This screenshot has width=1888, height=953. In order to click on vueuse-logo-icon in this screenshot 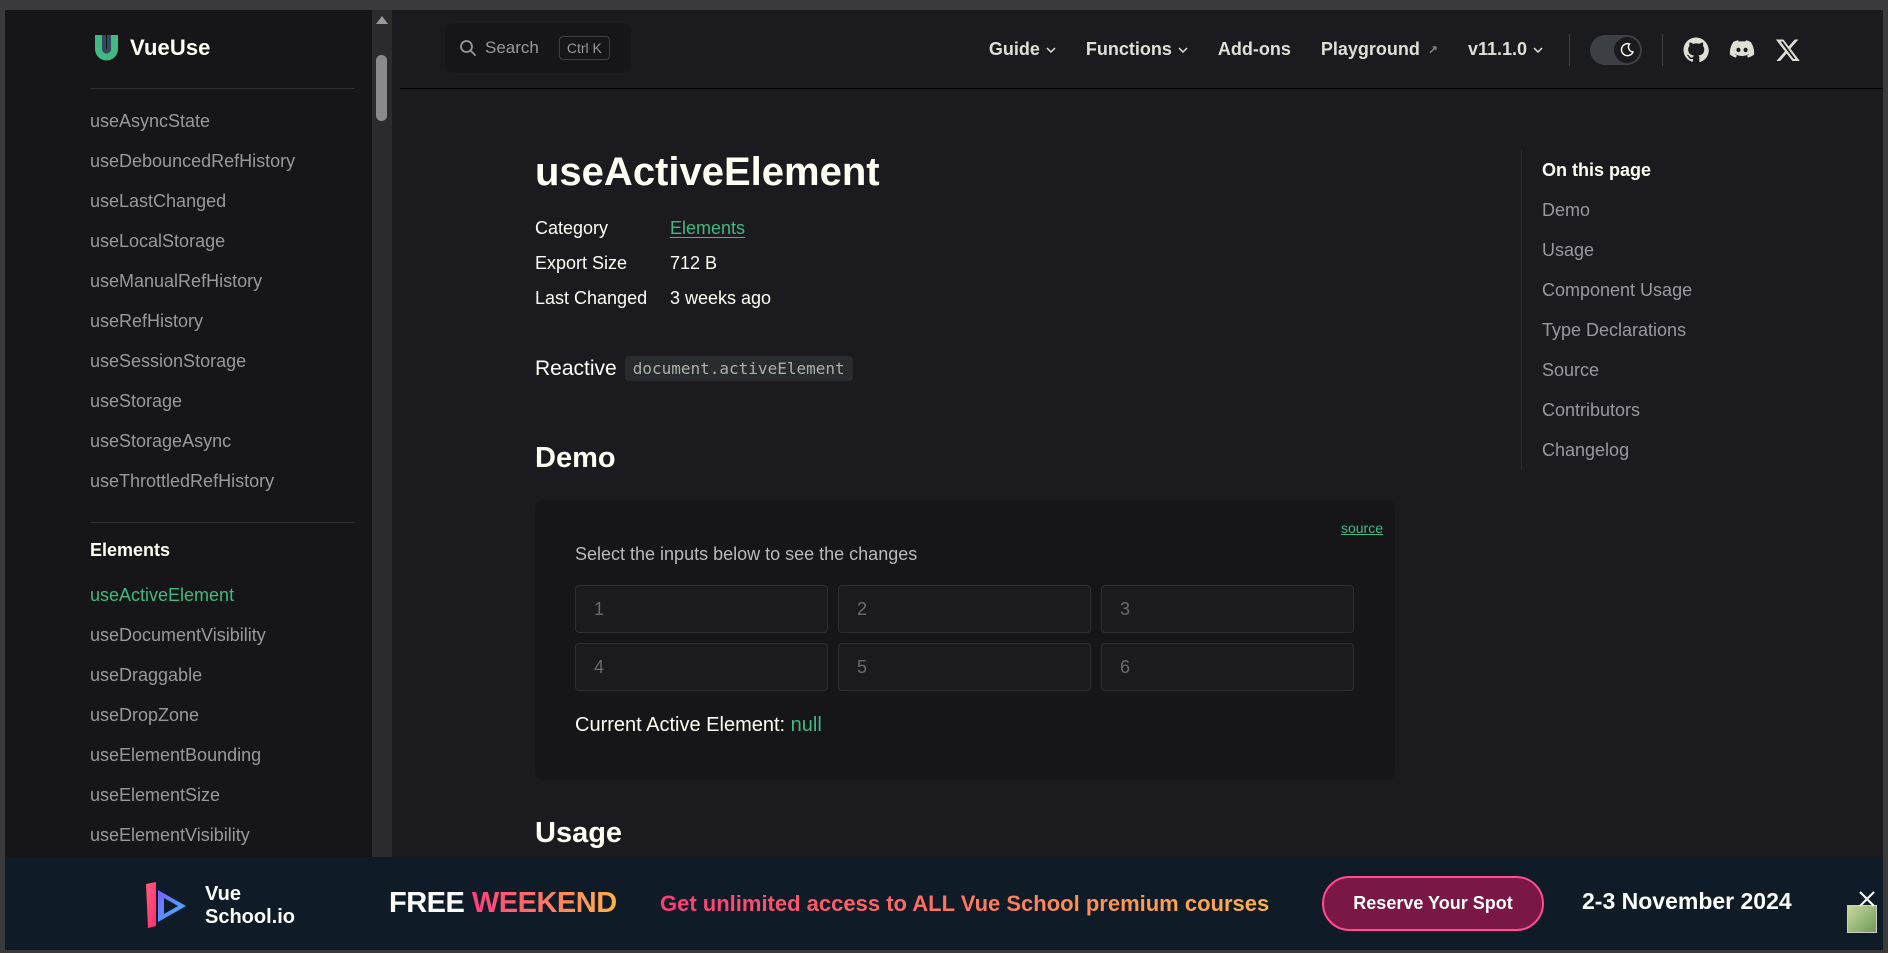, I will do `click(106, 48)`.